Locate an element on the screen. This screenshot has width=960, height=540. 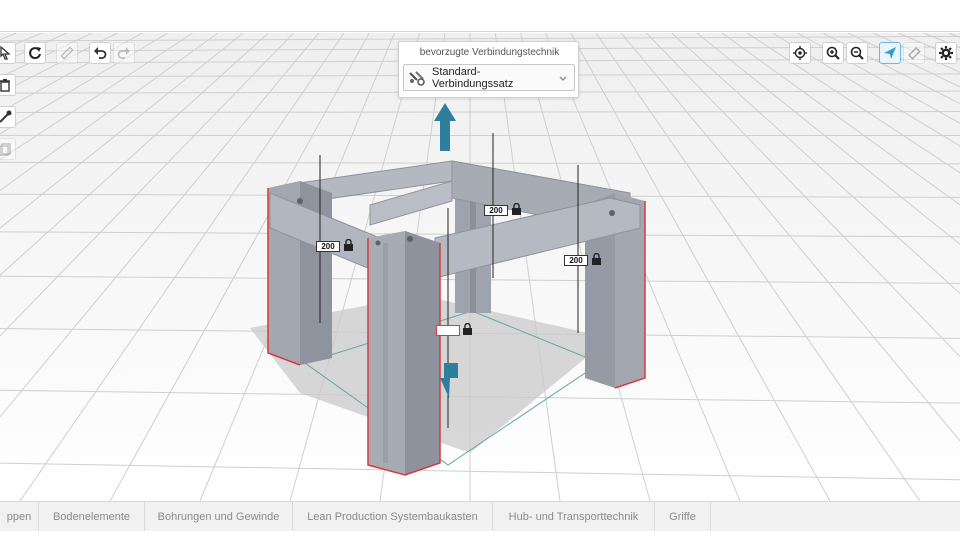
eraser-icon is located at coordinates (914, 53).